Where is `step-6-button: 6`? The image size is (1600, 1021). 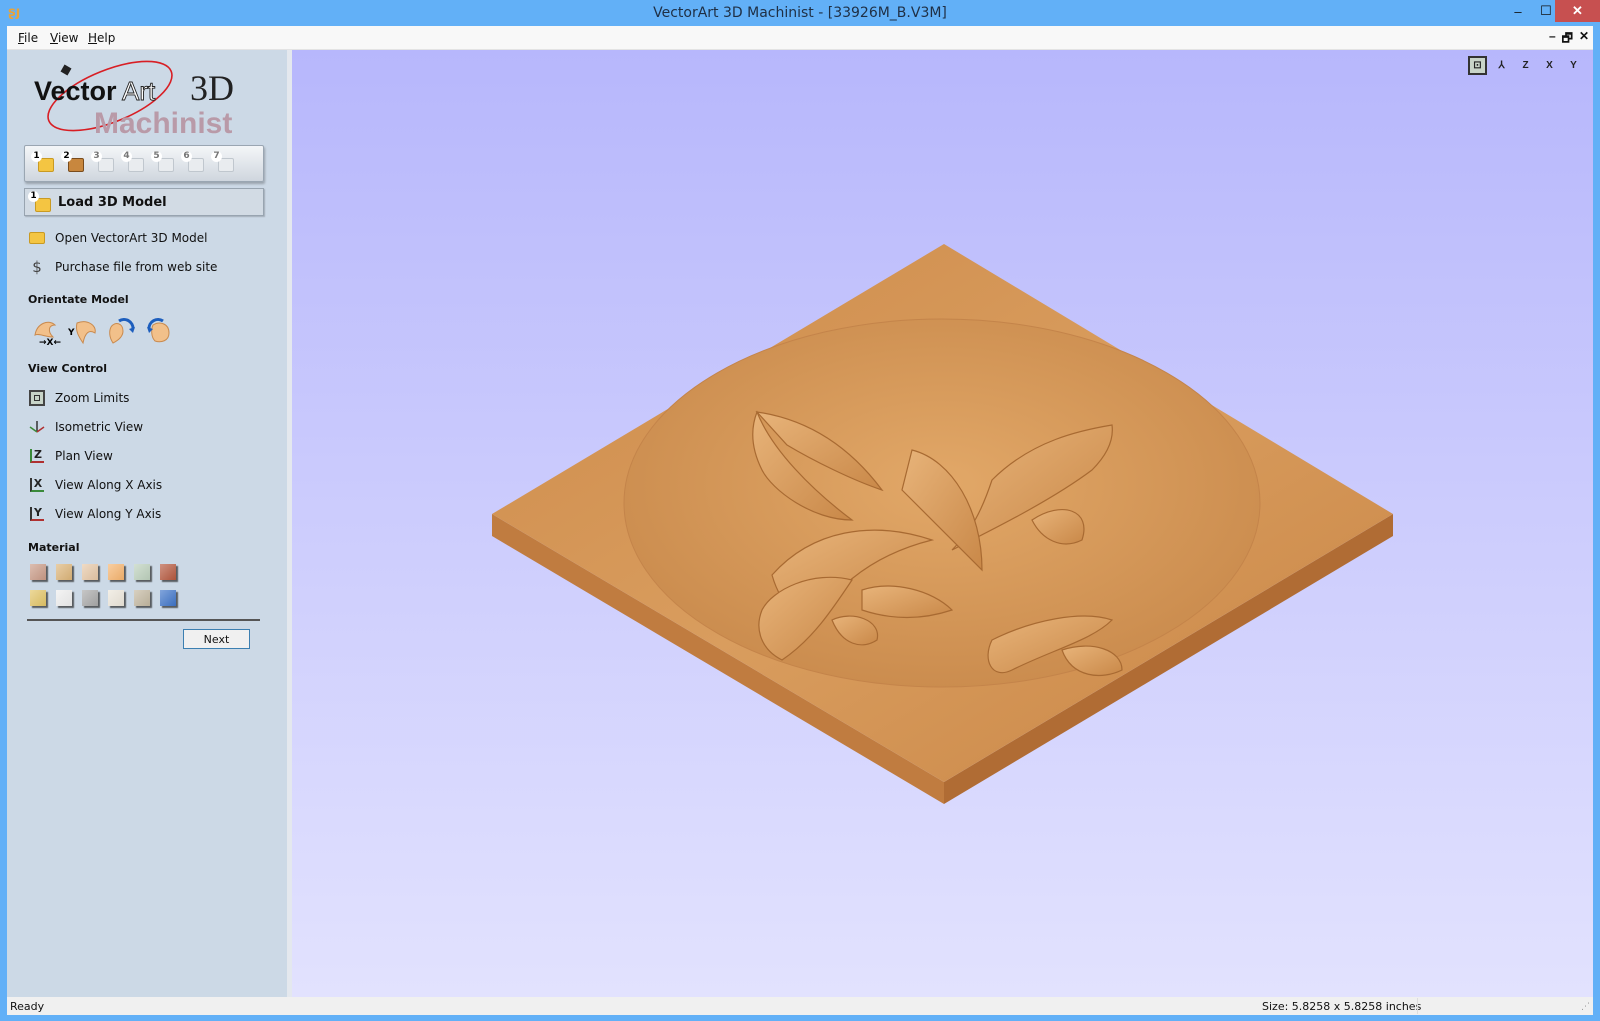 step-6-button: 6 is located at coordinates (192, 163).